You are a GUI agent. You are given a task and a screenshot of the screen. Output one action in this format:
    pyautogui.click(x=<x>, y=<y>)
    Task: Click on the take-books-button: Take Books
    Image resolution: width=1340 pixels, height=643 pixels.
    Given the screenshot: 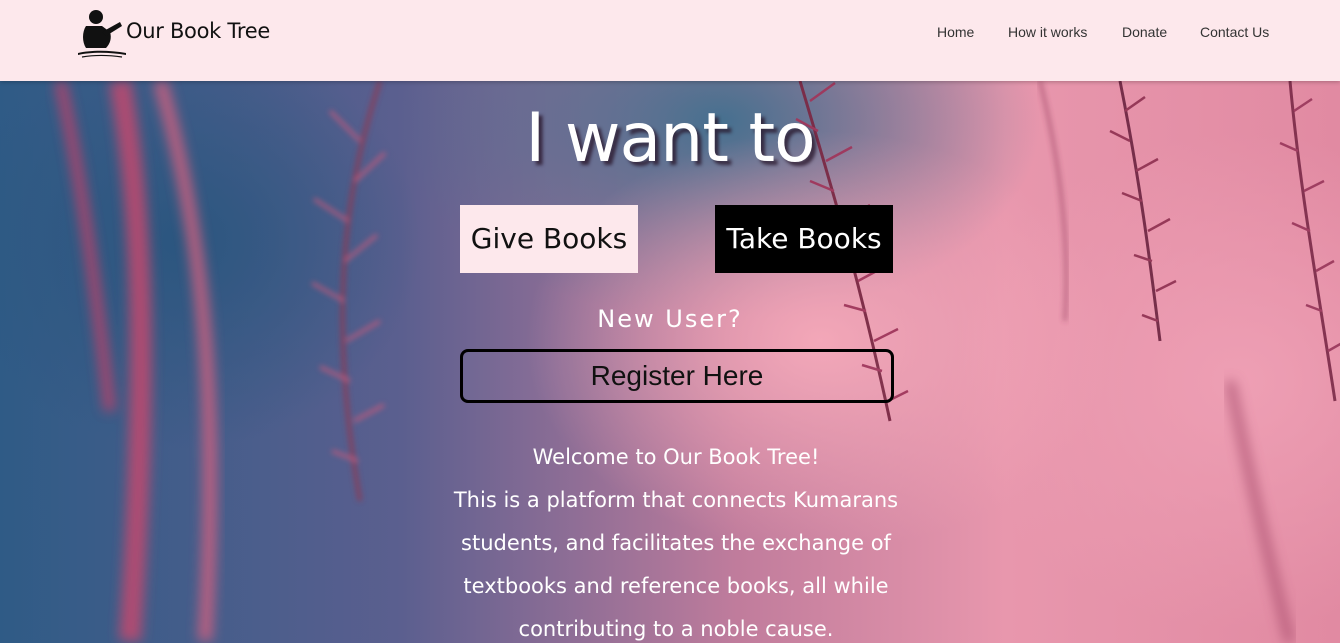 What is the action you would take?
    pyautogui.click(x=804, y=239)
    